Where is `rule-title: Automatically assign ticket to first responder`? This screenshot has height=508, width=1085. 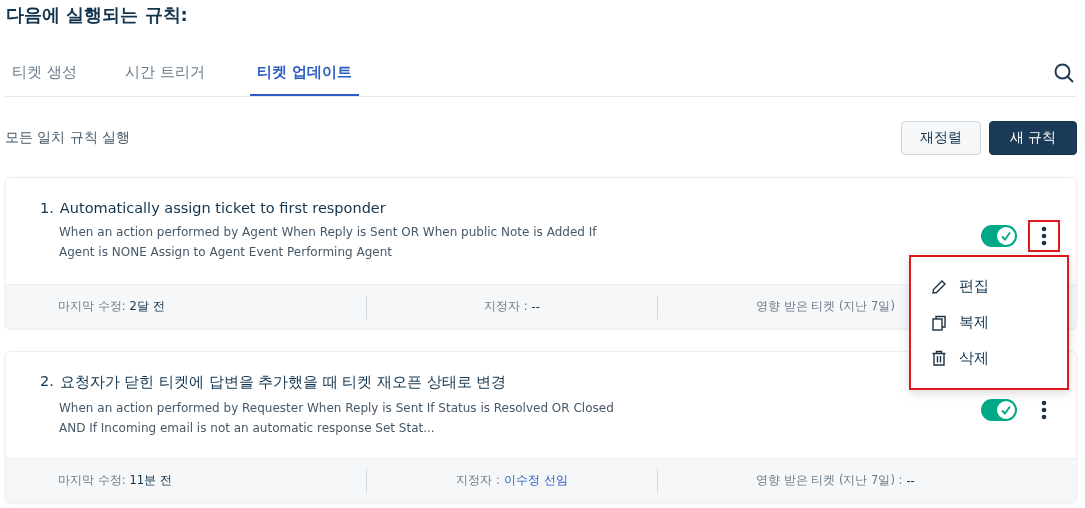 rule-title: Automatically assign ticket to first responder is located at coordinates (222, 208).